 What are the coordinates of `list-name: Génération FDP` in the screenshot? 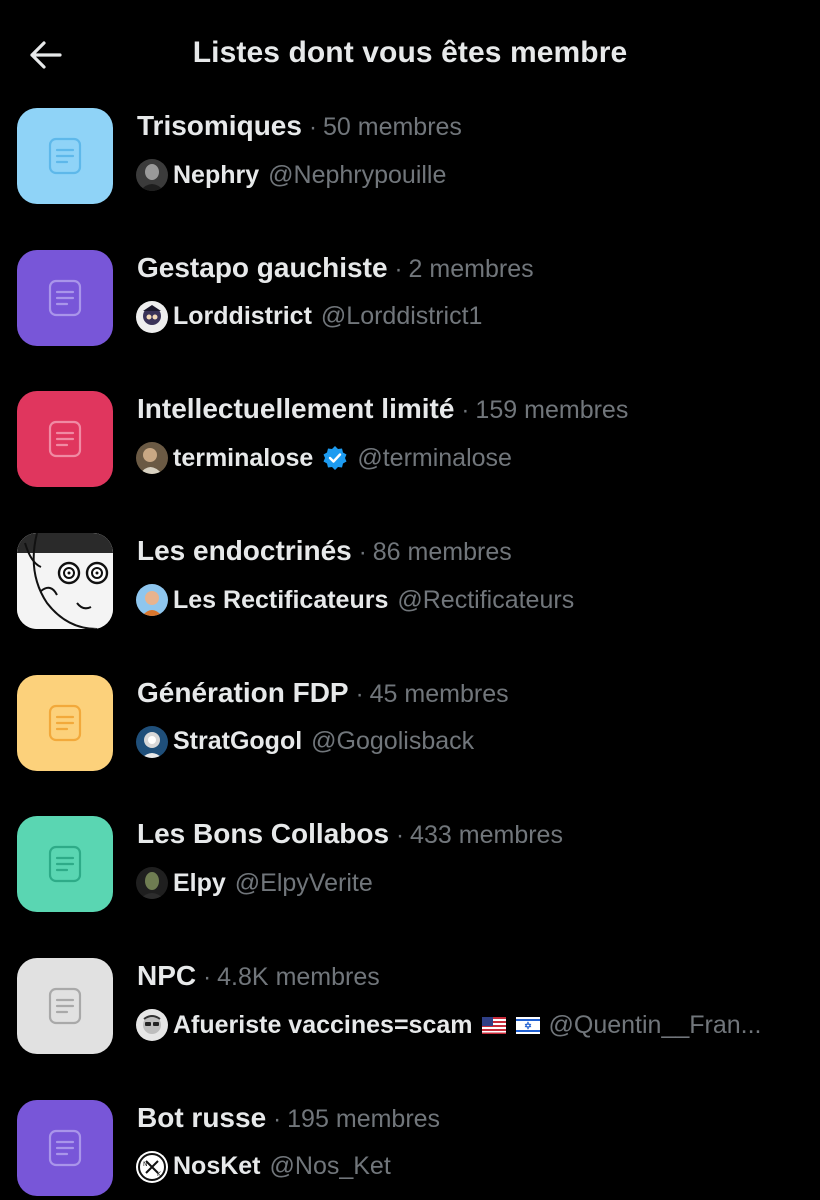 It's located at (243, 692).